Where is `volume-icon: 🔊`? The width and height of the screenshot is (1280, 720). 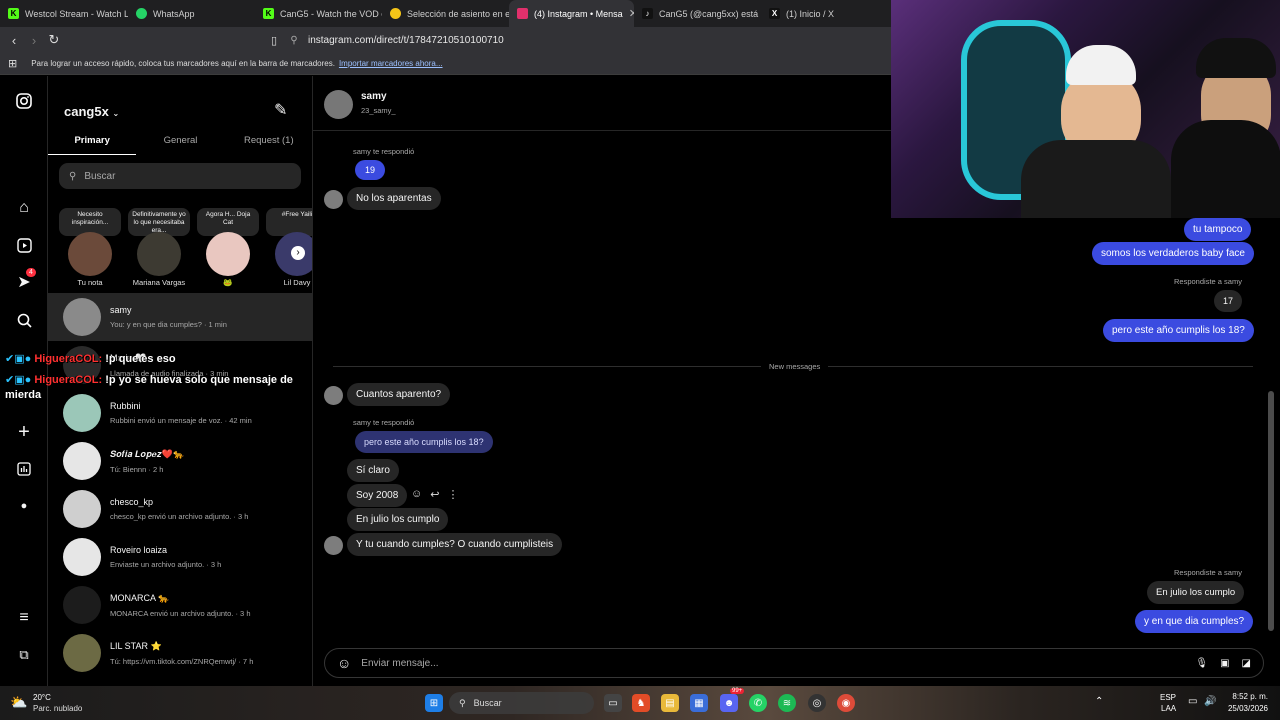 volume-icon: 🔊 is located at coordinates (1210, 701).